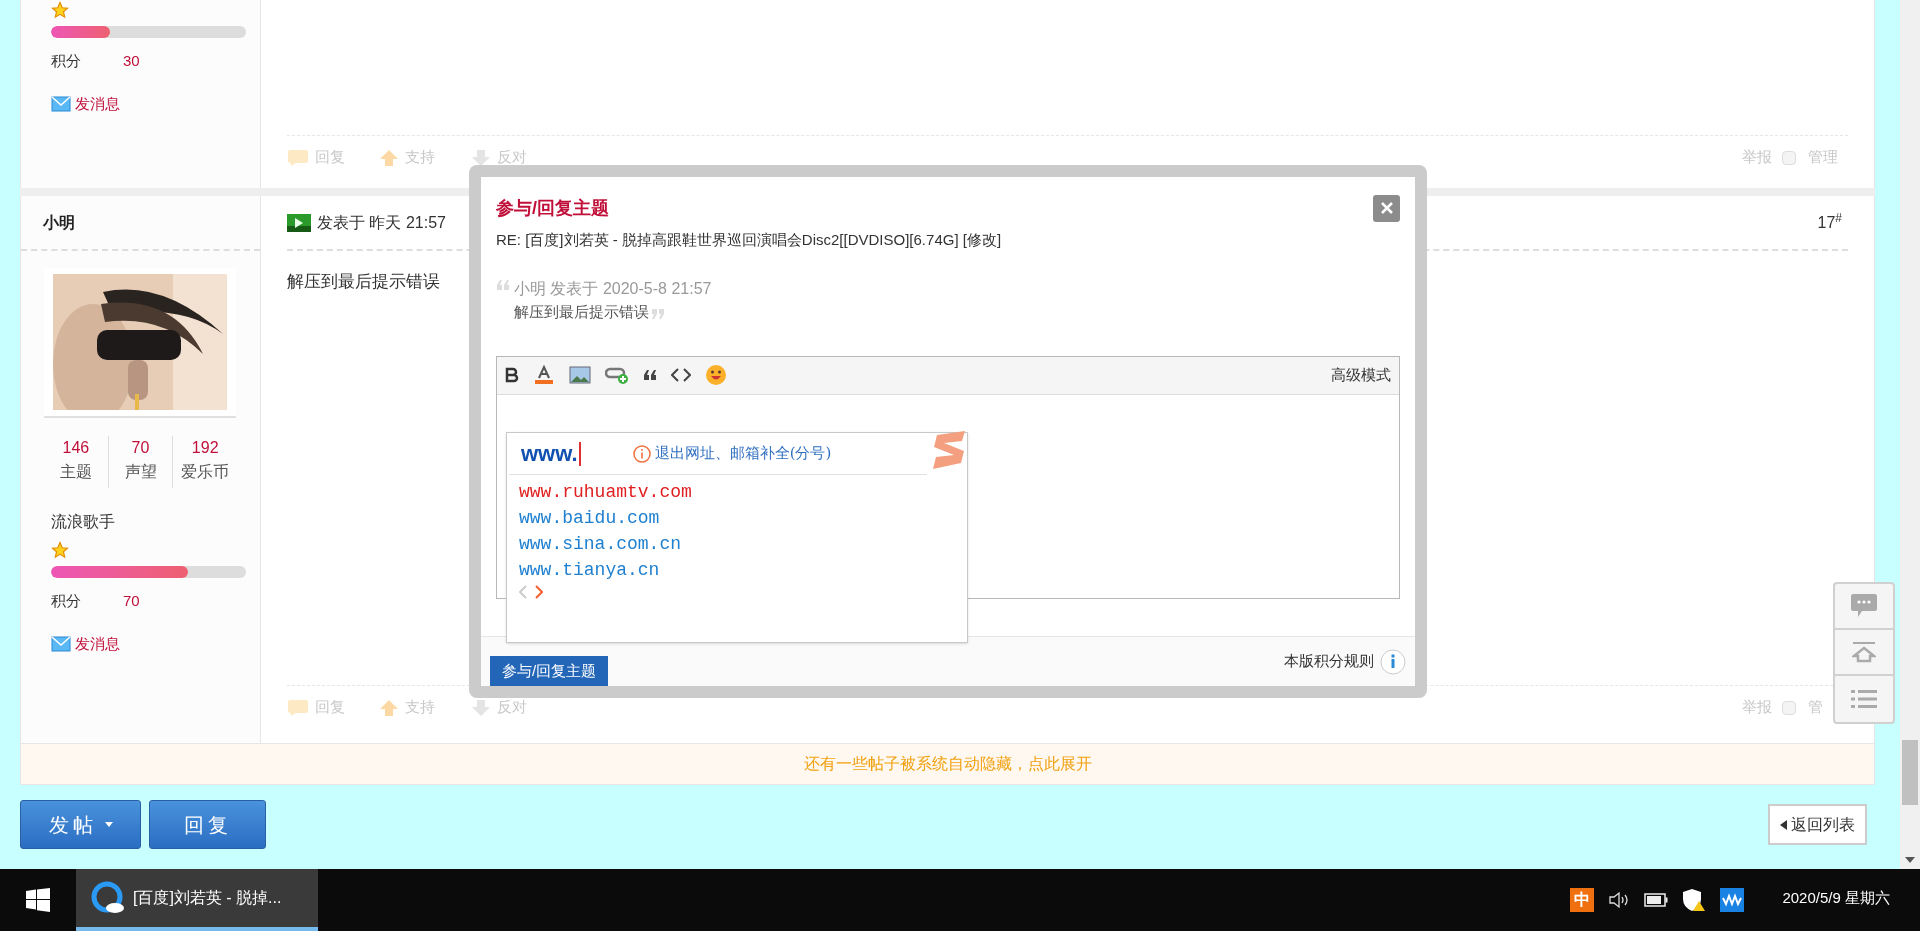 The height and width of the screenshot is (931, 1920). I want to click on post-time: 发表于 昨天 21:57, so click(381, 222).